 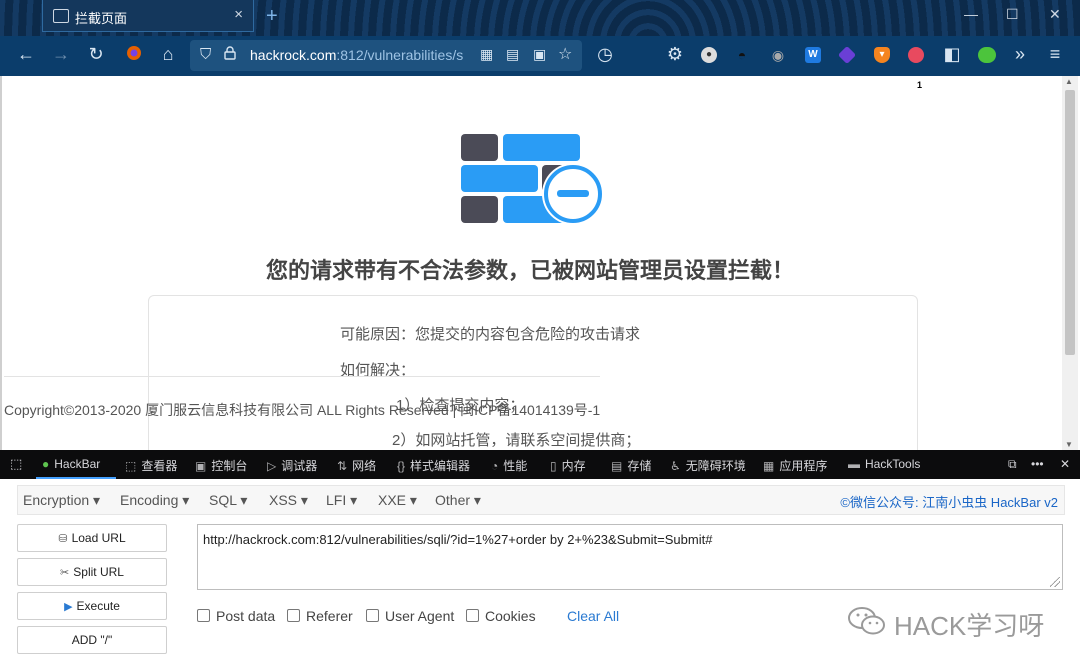 I want to click on page-scrollbar: ▲ ▼, so click(x=1070, y=263).